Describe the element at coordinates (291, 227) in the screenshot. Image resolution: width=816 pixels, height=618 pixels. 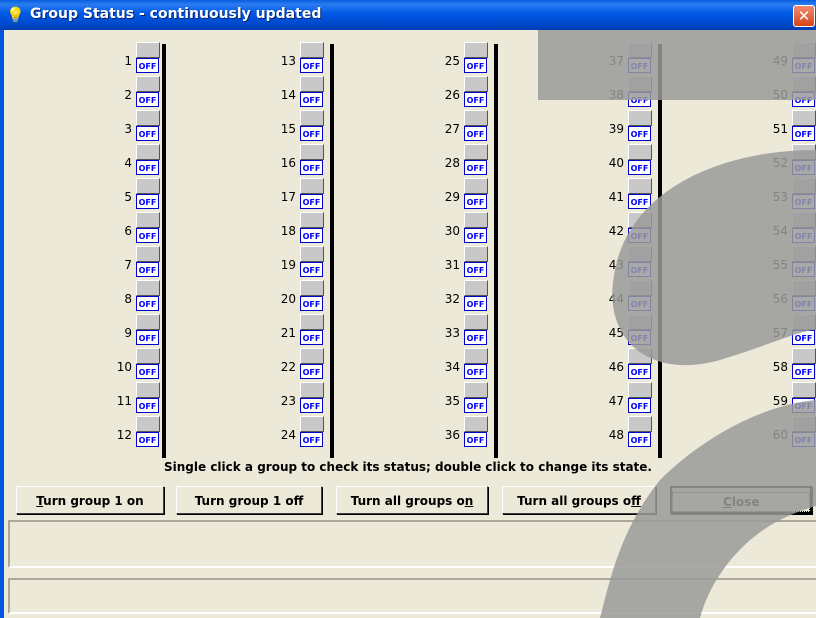
I see `group-item: 18 OFF` at that location.